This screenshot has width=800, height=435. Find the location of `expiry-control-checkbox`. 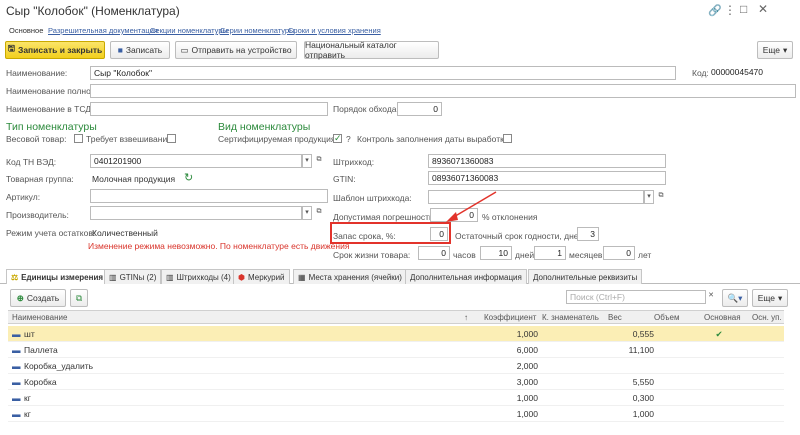

expiry-control-checkbox is located at coordinates (507, 138).